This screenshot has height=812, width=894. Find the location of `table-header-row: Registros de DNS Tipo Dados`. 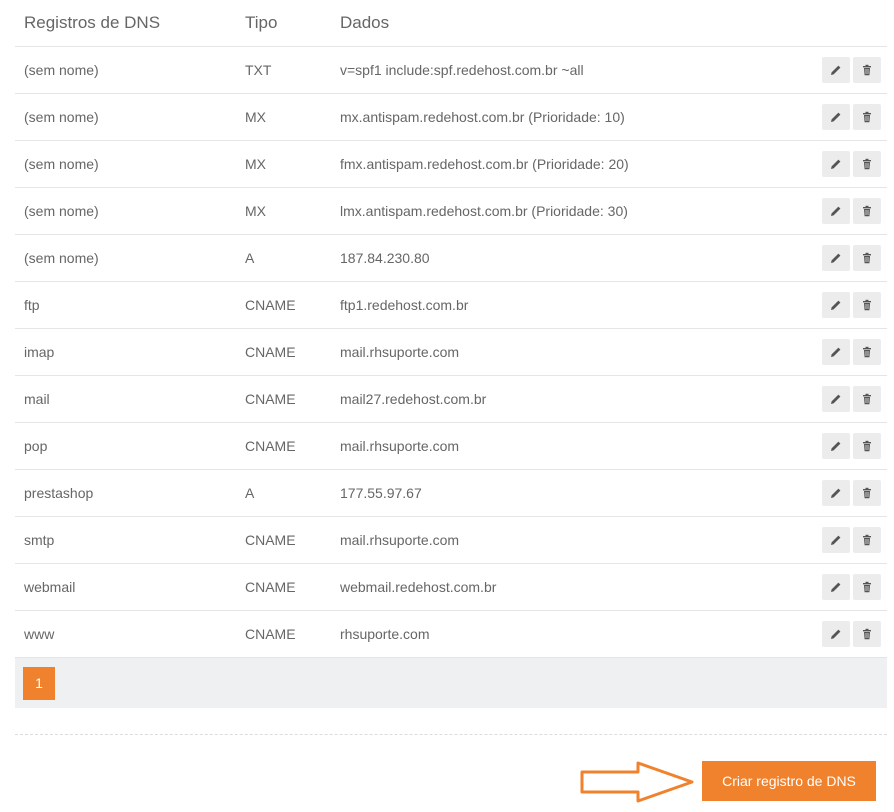

table-header-row: Registros de DNS Tipo Dados is located at coordinates (451, 23).